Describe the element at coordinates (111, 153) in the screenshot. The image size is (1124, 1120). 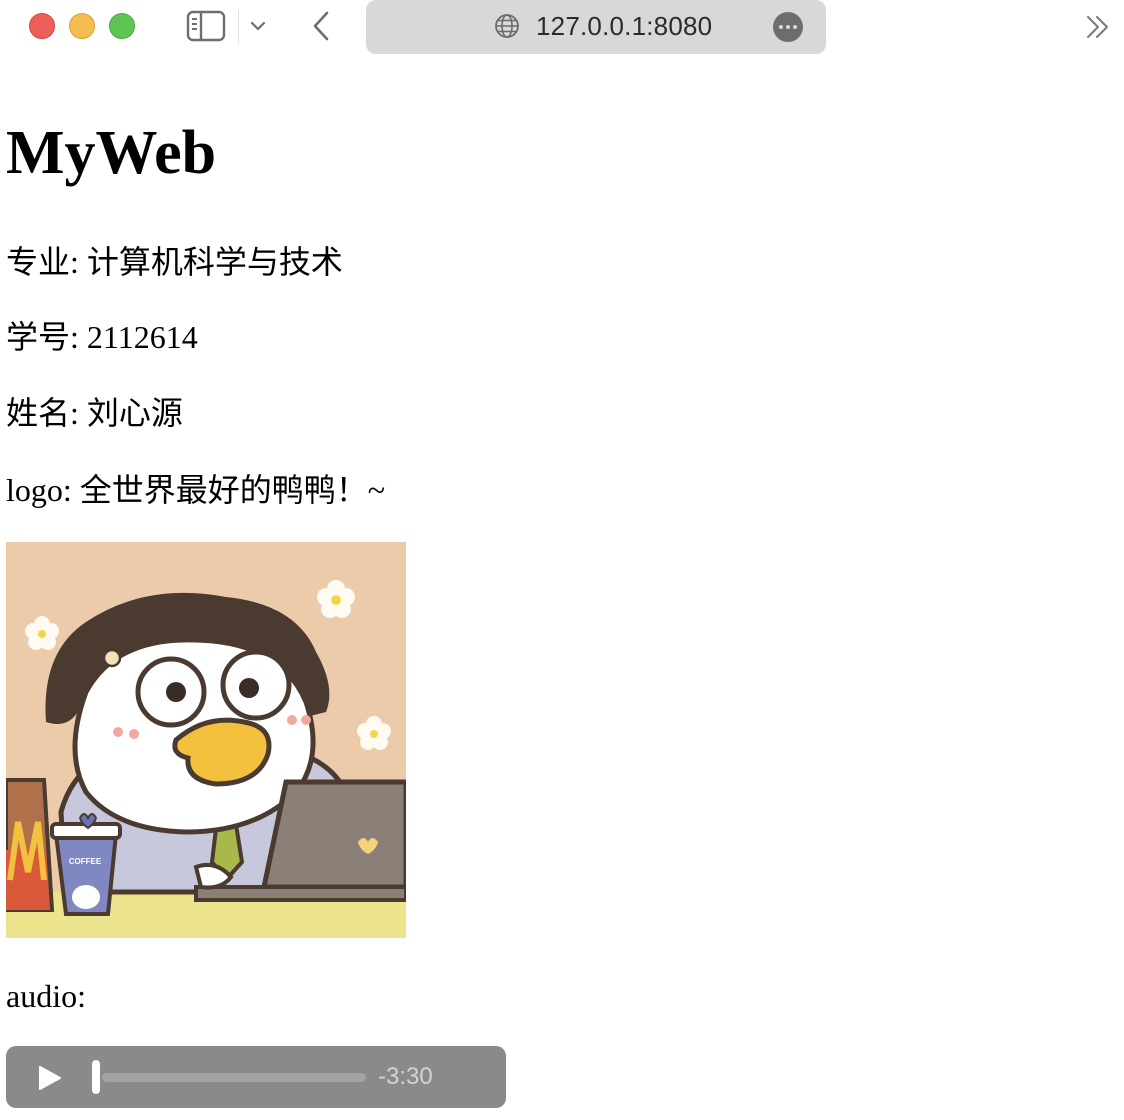
I see `page-title: MyWeb` at that location.